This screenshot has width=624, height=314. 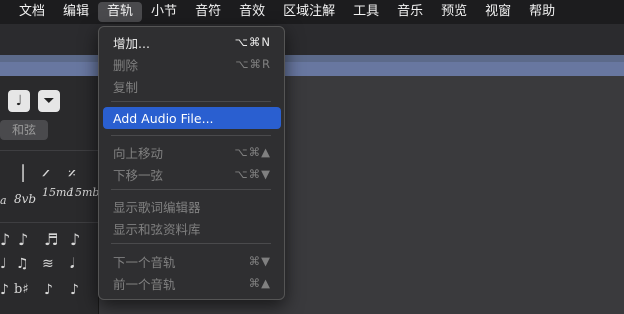 What do you see at coordinates (126, 65) in the screenshot?
I see `menu-item-label: 删除` at bounding box center [126, 65].